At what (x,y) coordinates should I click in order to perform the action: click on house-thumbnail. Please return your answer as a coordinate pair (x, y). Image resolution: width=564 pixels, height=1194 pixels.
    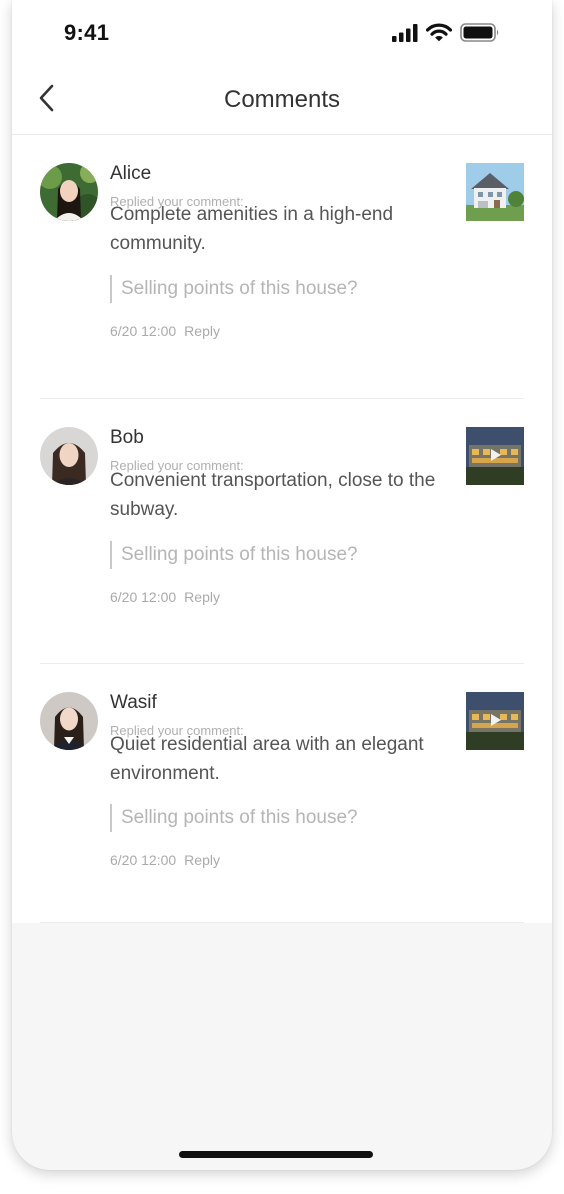
    Looking at the image, I should click on (495, 192).